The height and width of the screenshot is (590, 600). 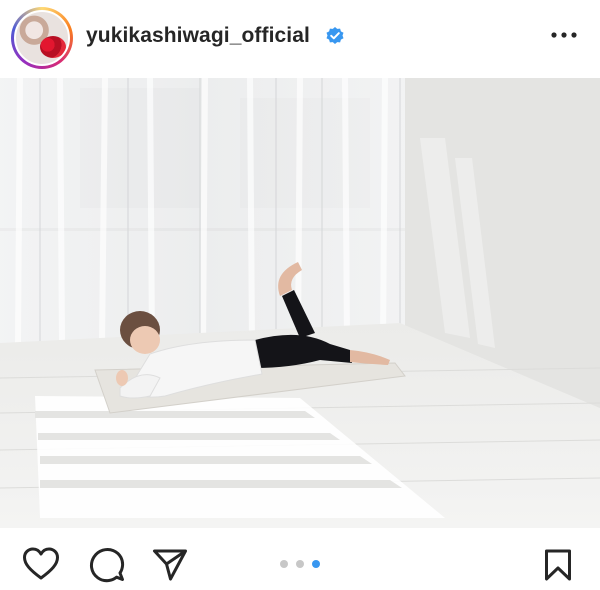 I want to click on comment-icon, so click(x=107, y=565).